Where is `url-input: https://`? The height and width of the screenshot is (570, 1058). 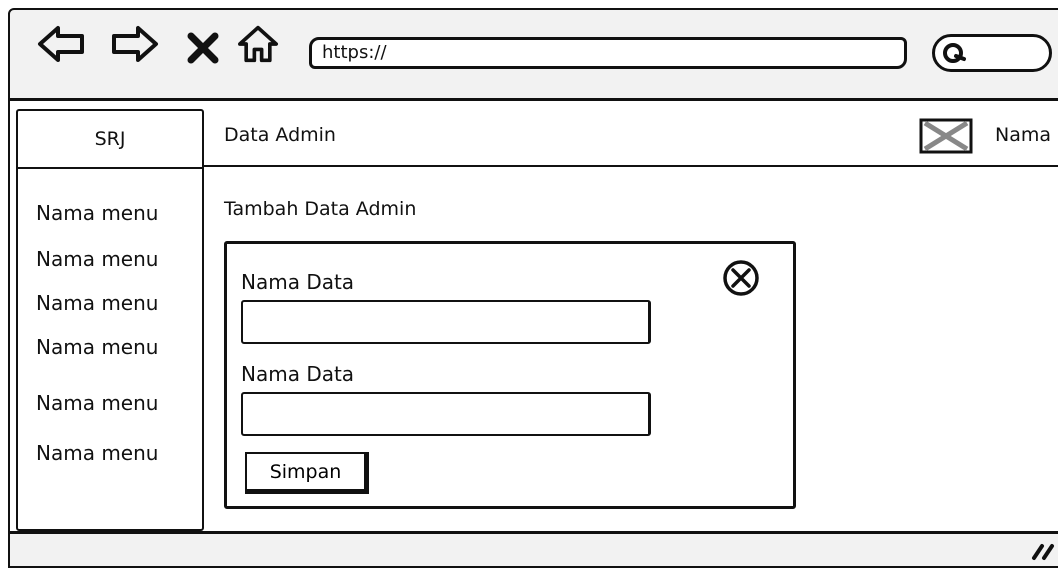
url-input: https:// is located at coordinates (608, 53).